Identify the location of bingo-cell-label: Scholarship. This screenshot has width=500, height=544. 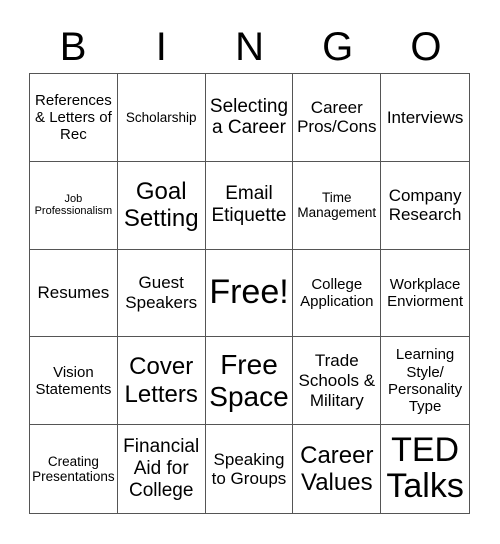
(161, 117).